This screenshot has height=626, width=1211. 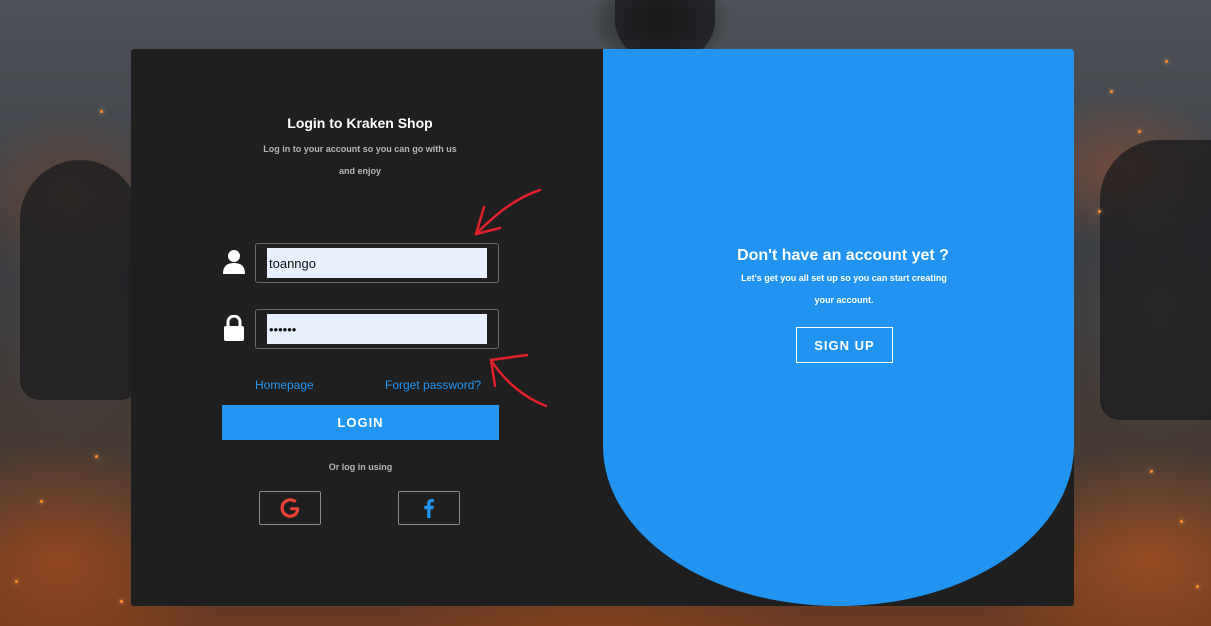 I want to click on annotation-arrow-top, so click(x=508, y=212).